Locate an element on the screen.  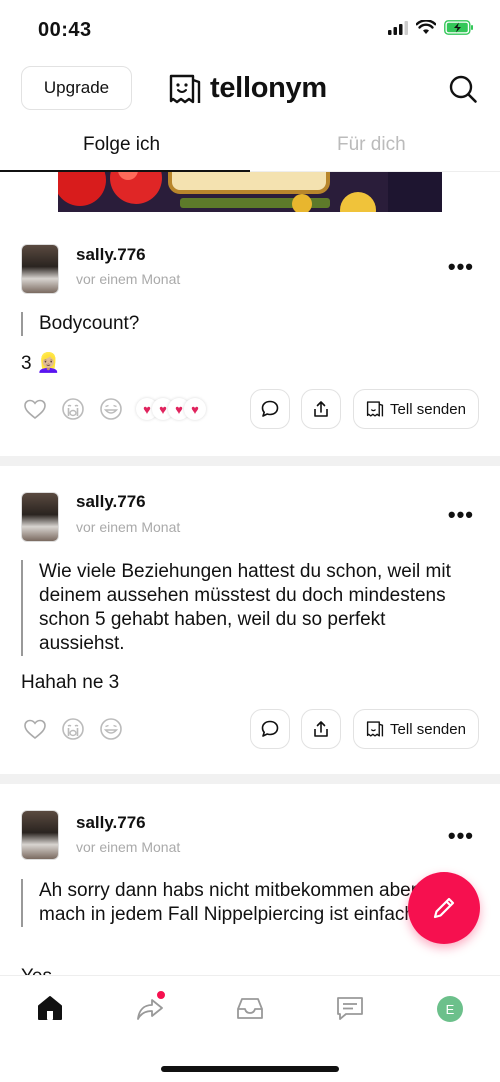
battery-charging-icon is located at coordinates (458, 27).